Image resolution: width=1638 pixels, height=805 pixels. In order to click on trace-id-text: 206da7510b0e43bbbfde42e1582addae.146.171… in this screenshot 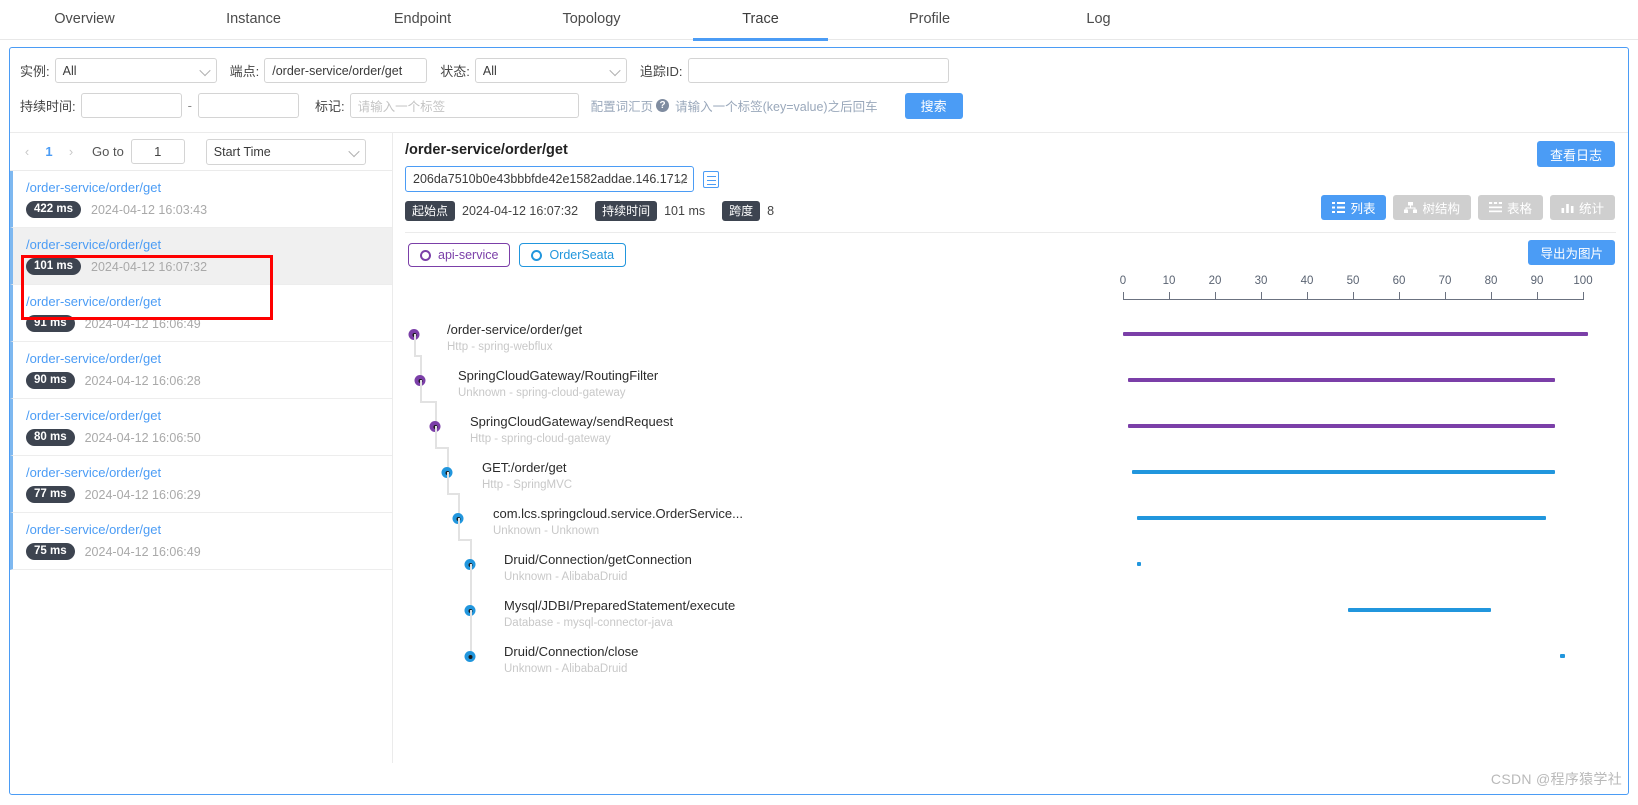, I will do `click(550, 179)`.